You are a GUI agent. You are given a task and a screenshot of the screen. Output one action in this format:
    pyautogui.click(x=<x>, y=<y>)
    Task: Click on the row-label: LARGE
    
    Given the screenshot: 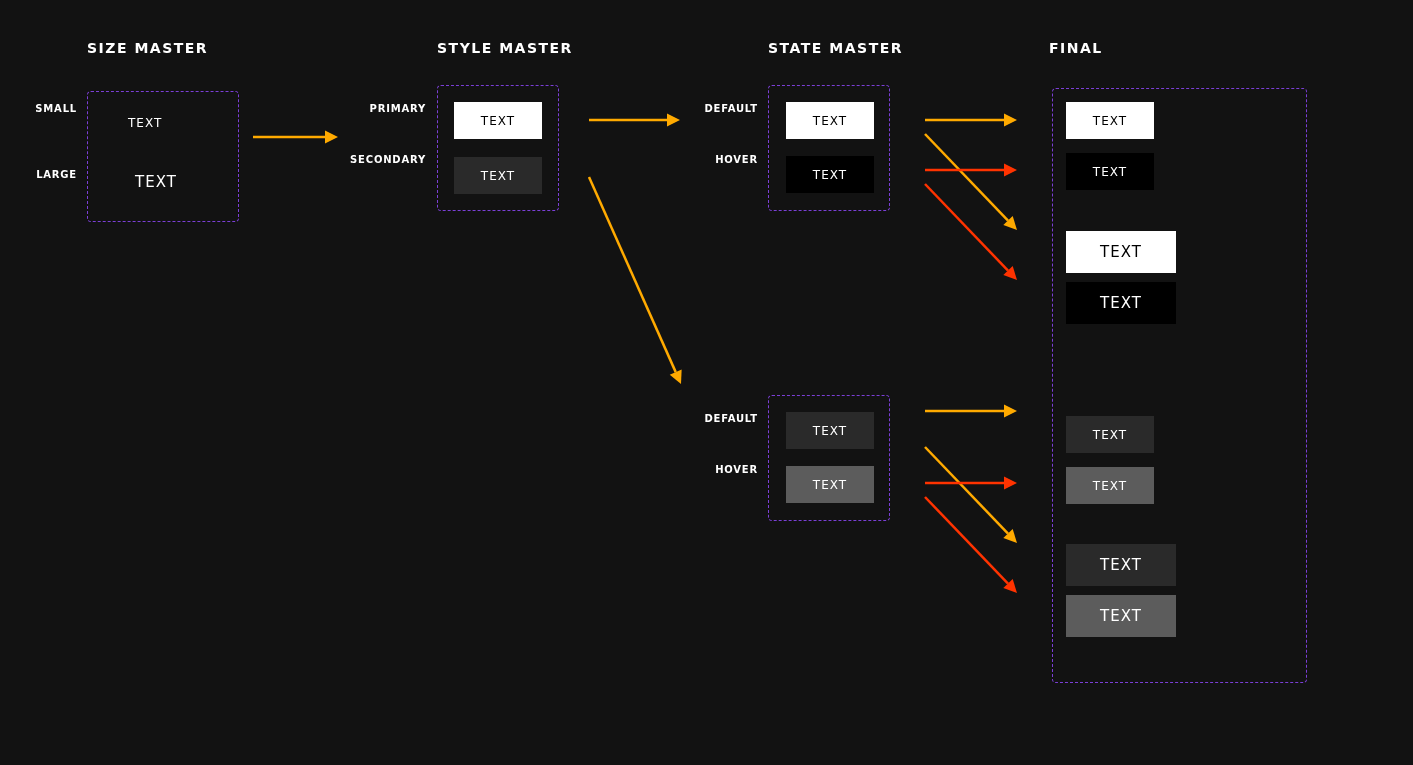 What is the action you would take?
    pyautogui.click(x=56, y=174)
    